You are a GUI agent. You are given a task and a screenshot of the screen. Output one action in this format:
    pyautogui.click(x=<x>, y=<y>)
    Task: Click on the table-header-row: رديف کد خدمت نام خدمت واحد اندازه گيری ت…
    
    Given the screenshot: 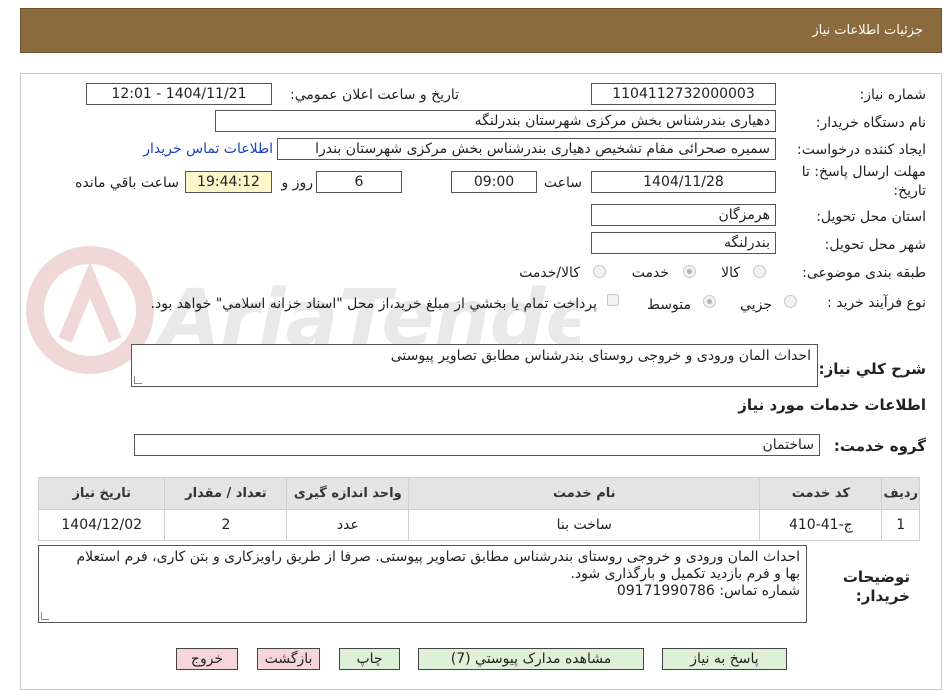 What is the action you would take?
    pyautogui.click(x=478, y=493)
    